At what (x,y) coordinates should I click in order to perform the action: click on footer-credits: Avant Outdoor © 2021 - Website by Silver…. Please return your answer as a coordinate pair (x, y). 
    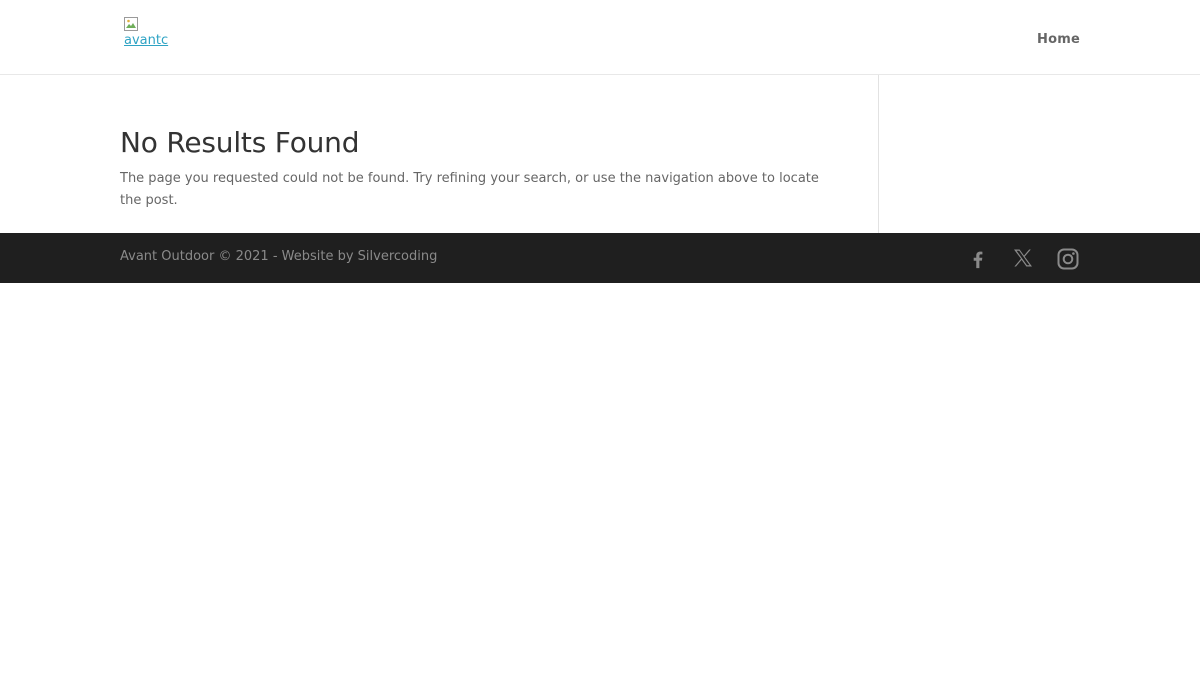
    Looking at the image, I should click on (279, 256).